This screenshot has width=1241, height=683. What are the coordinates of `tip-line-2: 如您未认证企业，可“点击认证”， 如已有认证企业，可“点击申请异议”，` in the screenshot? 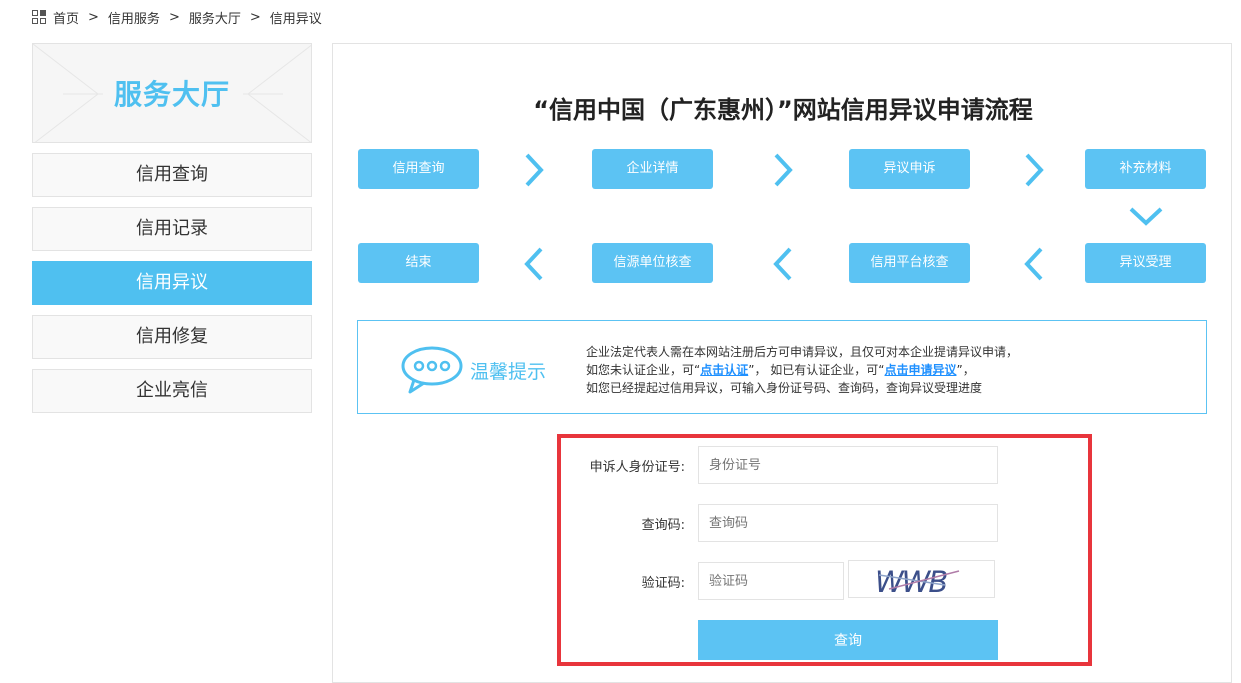 It's located at (886, 370).